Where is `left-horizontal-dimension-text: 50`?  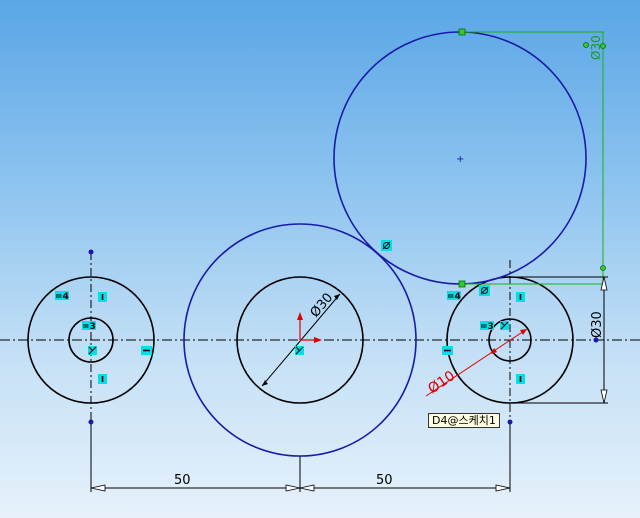
left-horizontal-dimension-text: 50 is located at coordinates (182, 480).